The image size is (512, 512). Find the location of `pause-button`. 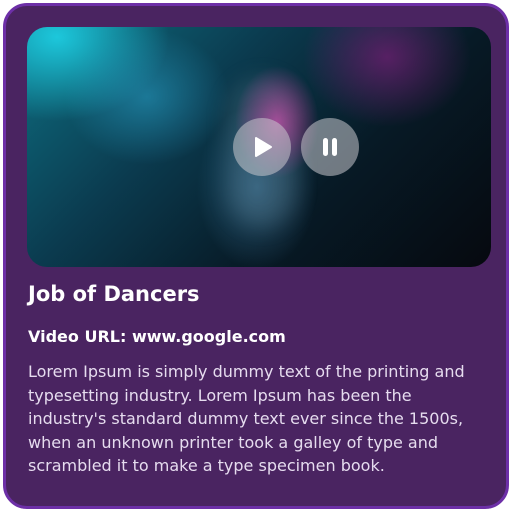

pause-button is located at coordinates (330, 147).